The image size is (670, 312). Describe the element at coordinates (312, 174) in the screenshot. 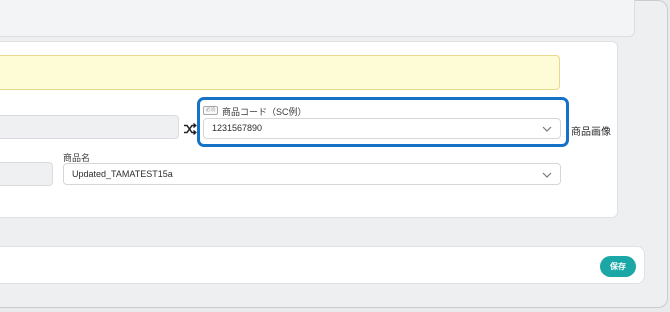

I see `product-name-select: Updated_TAMATEST15a` at that location.